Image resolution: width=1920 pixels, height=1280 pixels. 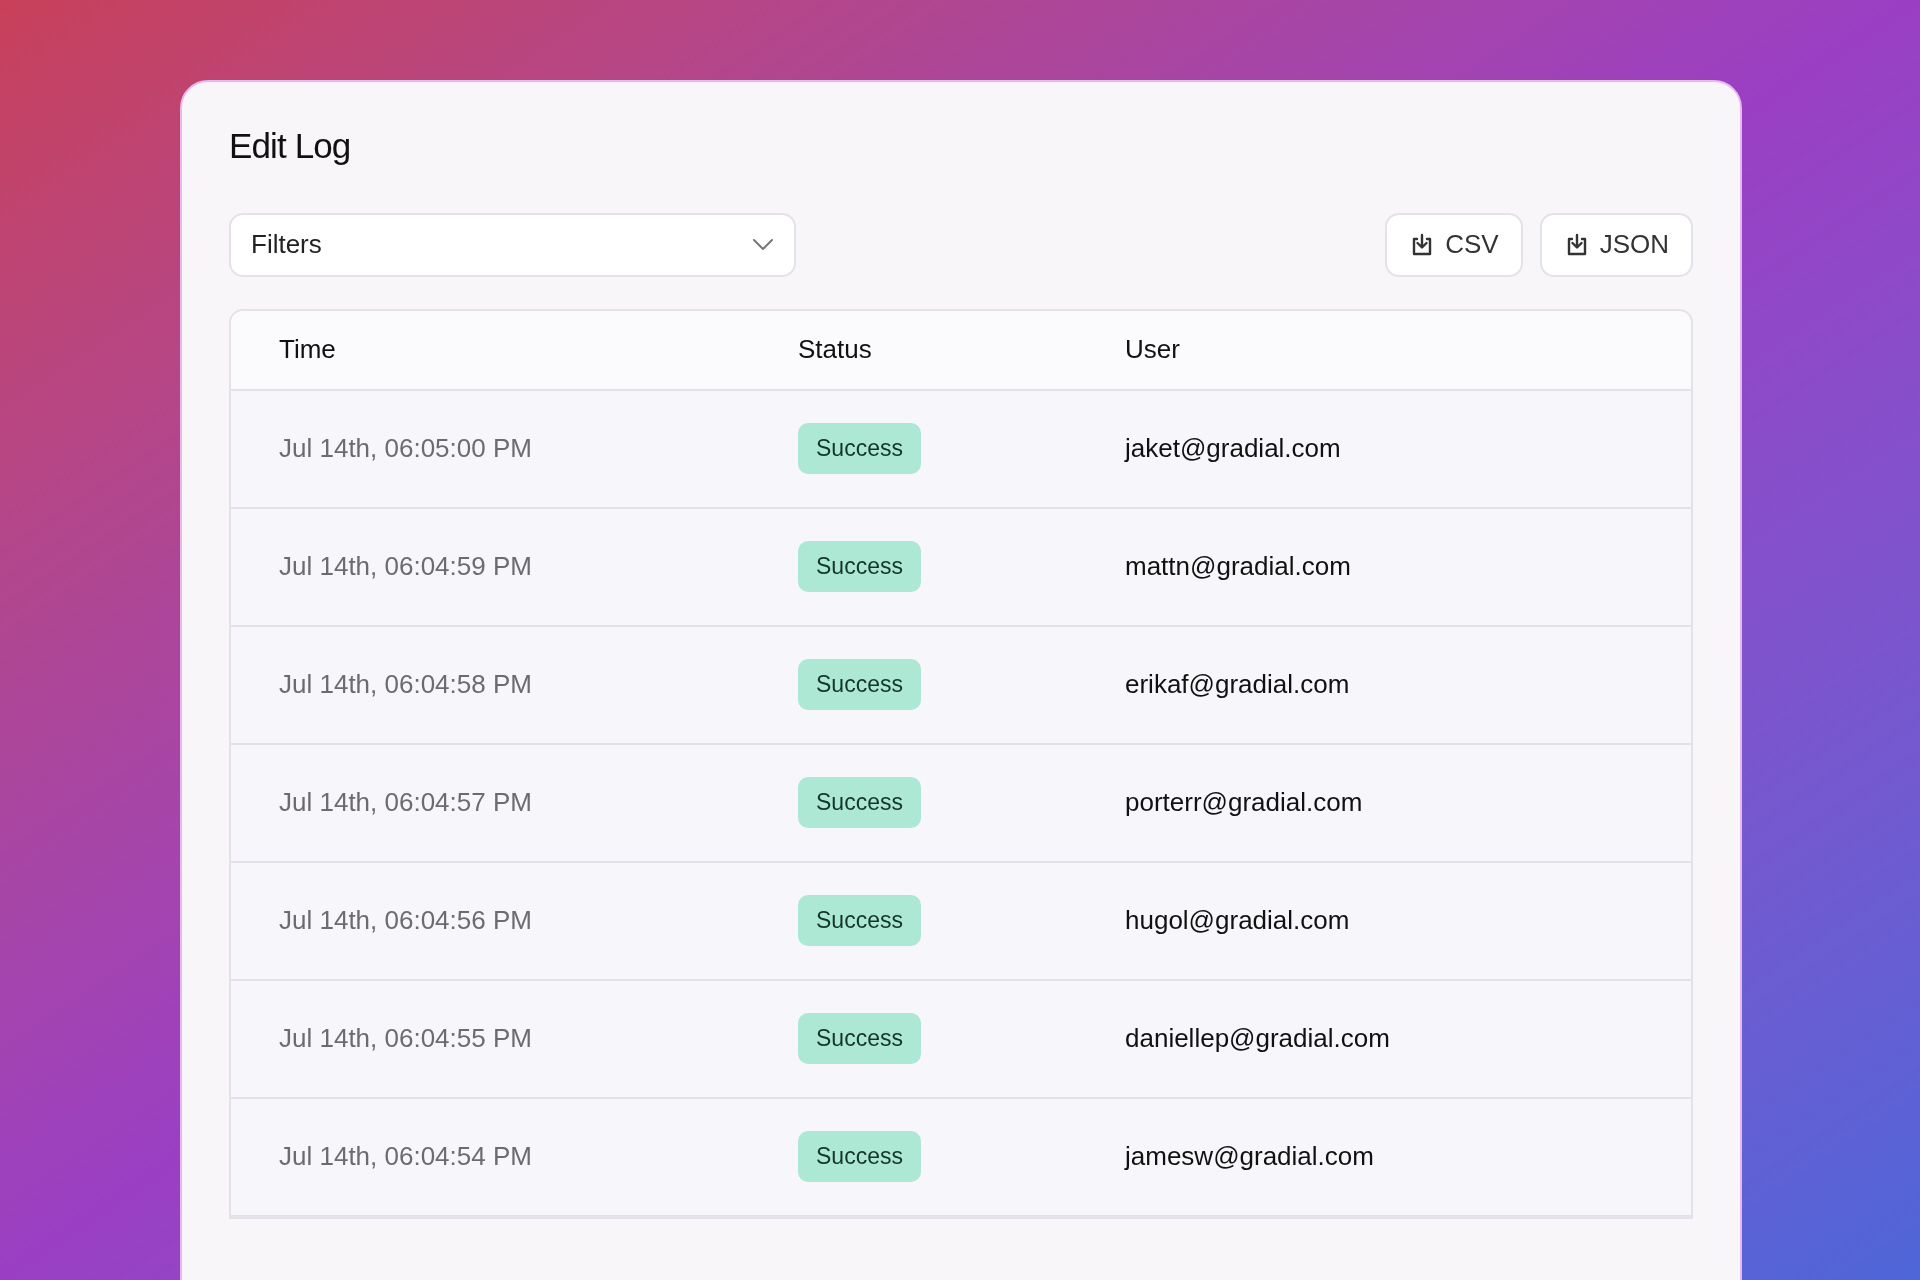 I want to click on time-cell: Jul 14th, 06:04:56 PM, so click(x=405, y=920).